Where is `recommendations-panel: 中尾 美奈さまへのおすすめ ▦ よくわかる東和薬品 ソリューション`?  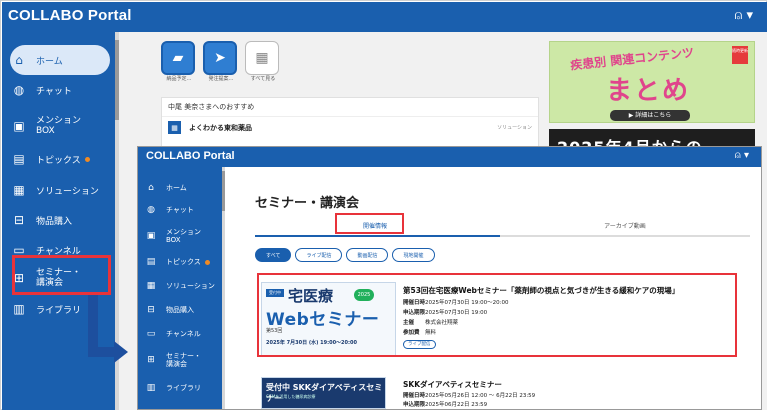
recommendations-panel: 中尾 美奈さまへのおすすめ ▦ よくわかる東和薬品 ソリューション is located at coordinates (350, 123).